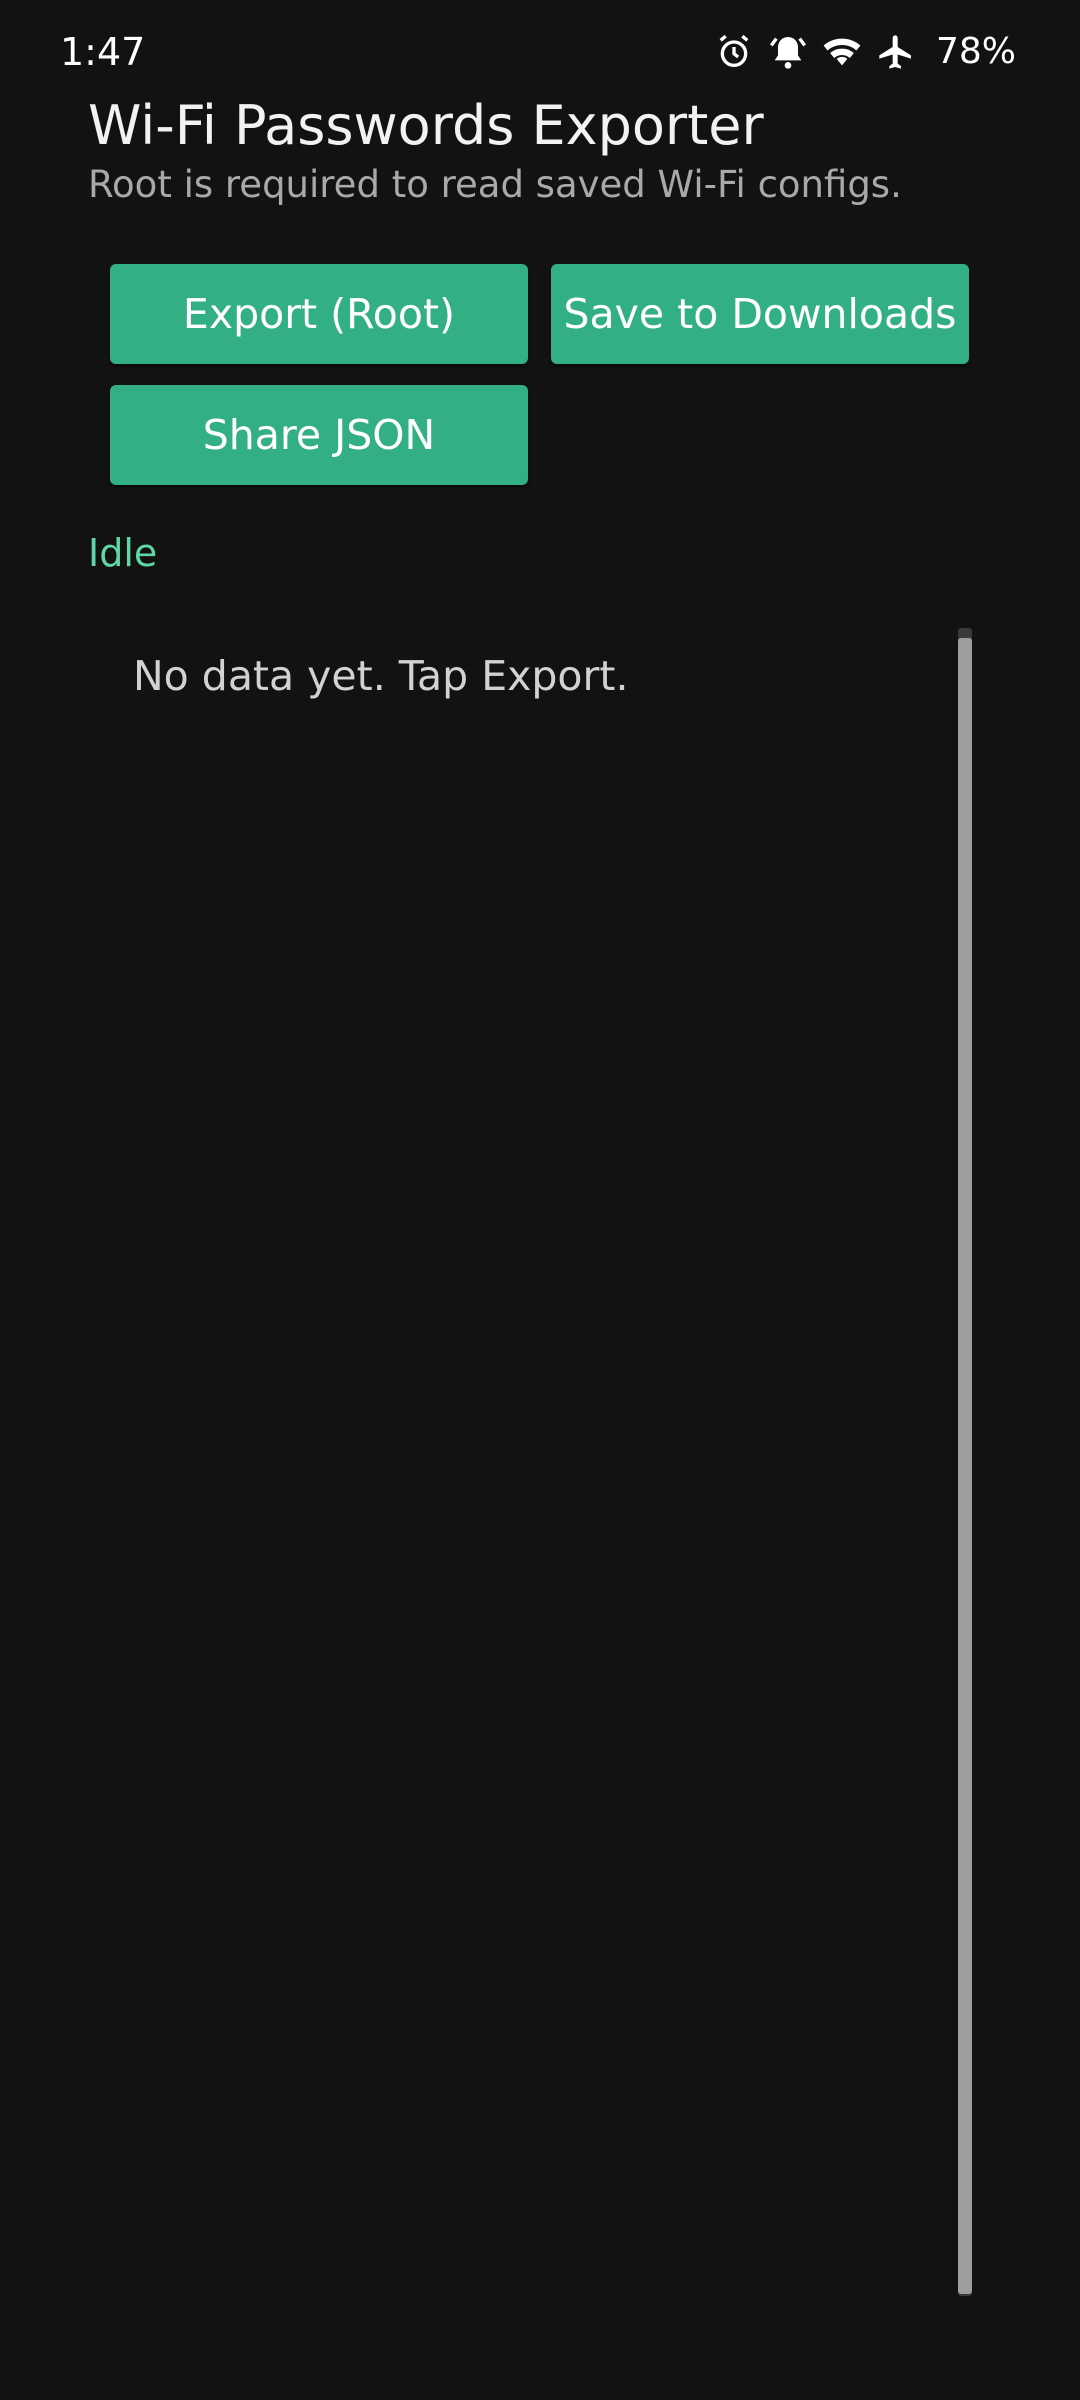  What do you see at coordinates (760, 314) in the screenshot?
I see `save-to-downloads-button: Save to Downloads` at bounding box center [760, 314].